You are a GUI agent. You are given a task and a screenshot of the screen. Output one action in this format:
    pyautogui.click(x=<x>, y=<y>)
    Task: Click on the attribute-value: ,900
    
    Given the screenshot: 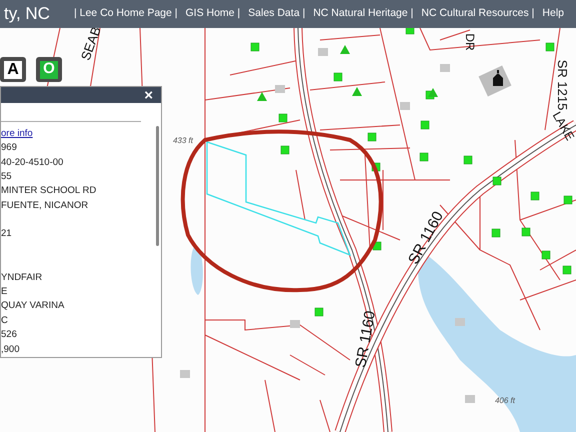 What is the action you would take?
    pyautogui.click(x=10, y=349)
    